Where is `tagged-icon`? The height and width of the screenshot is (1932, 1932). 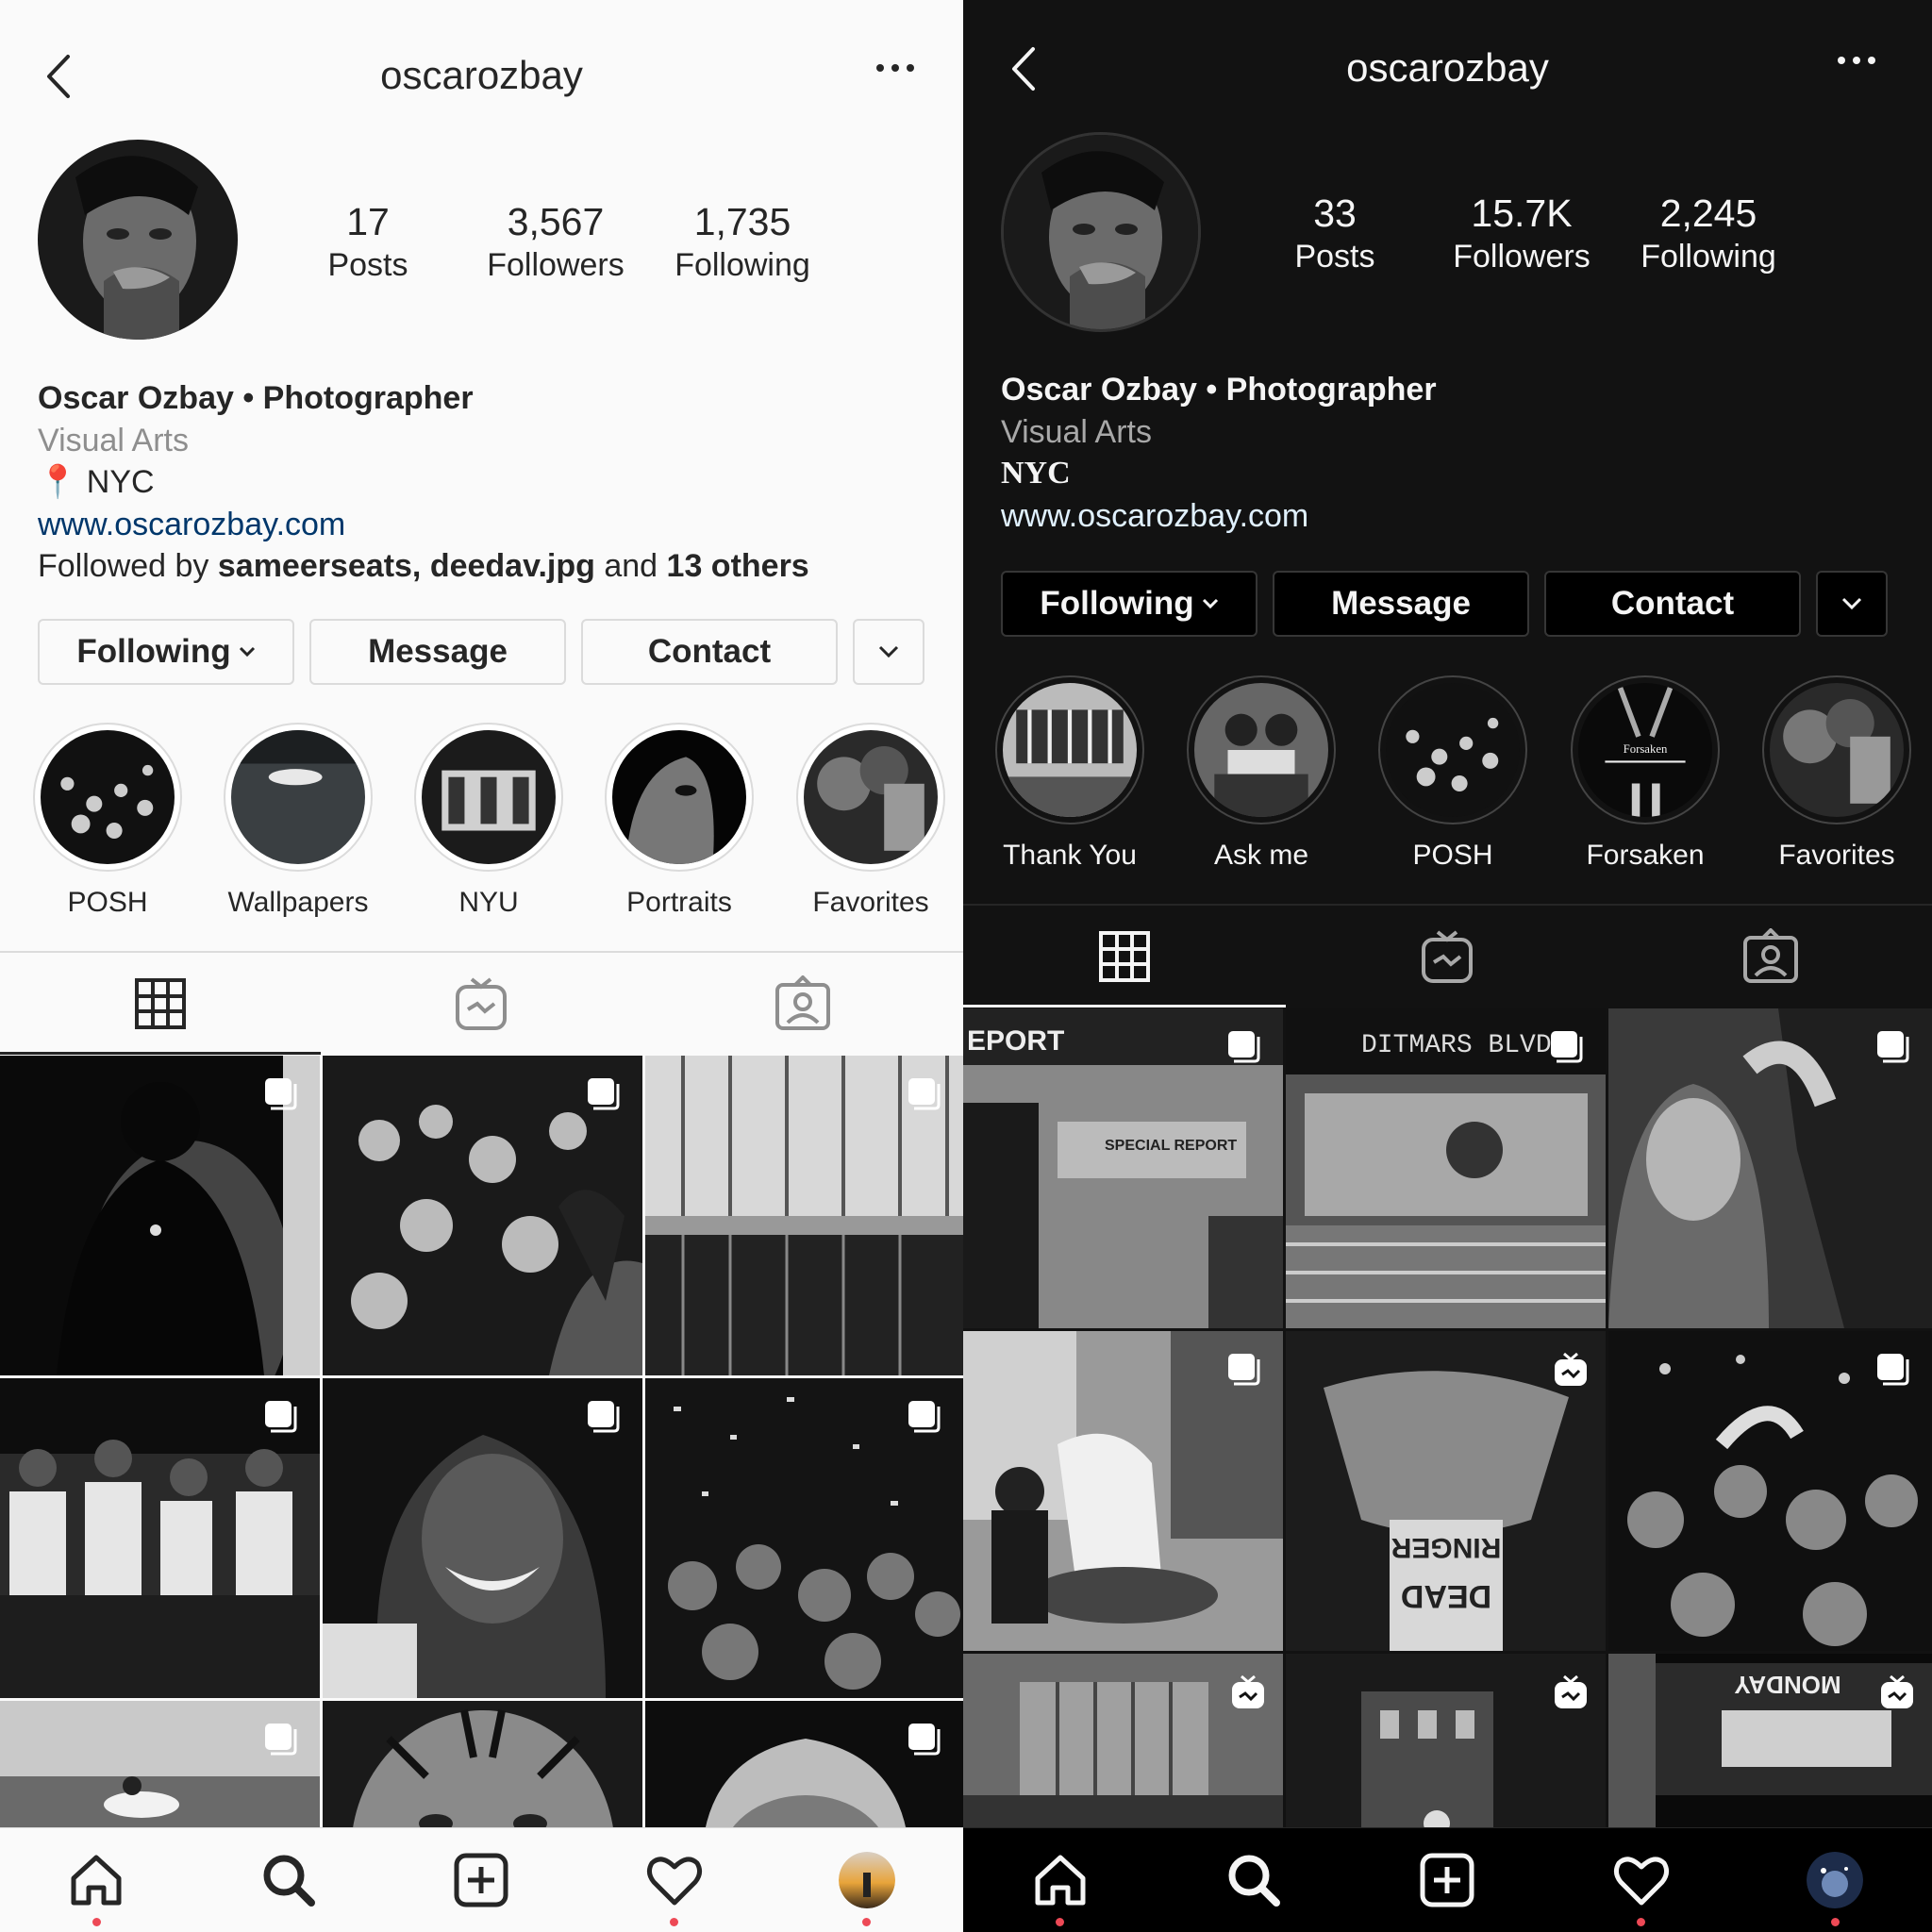
tagged-icon is located at coordinates (802, 1003).